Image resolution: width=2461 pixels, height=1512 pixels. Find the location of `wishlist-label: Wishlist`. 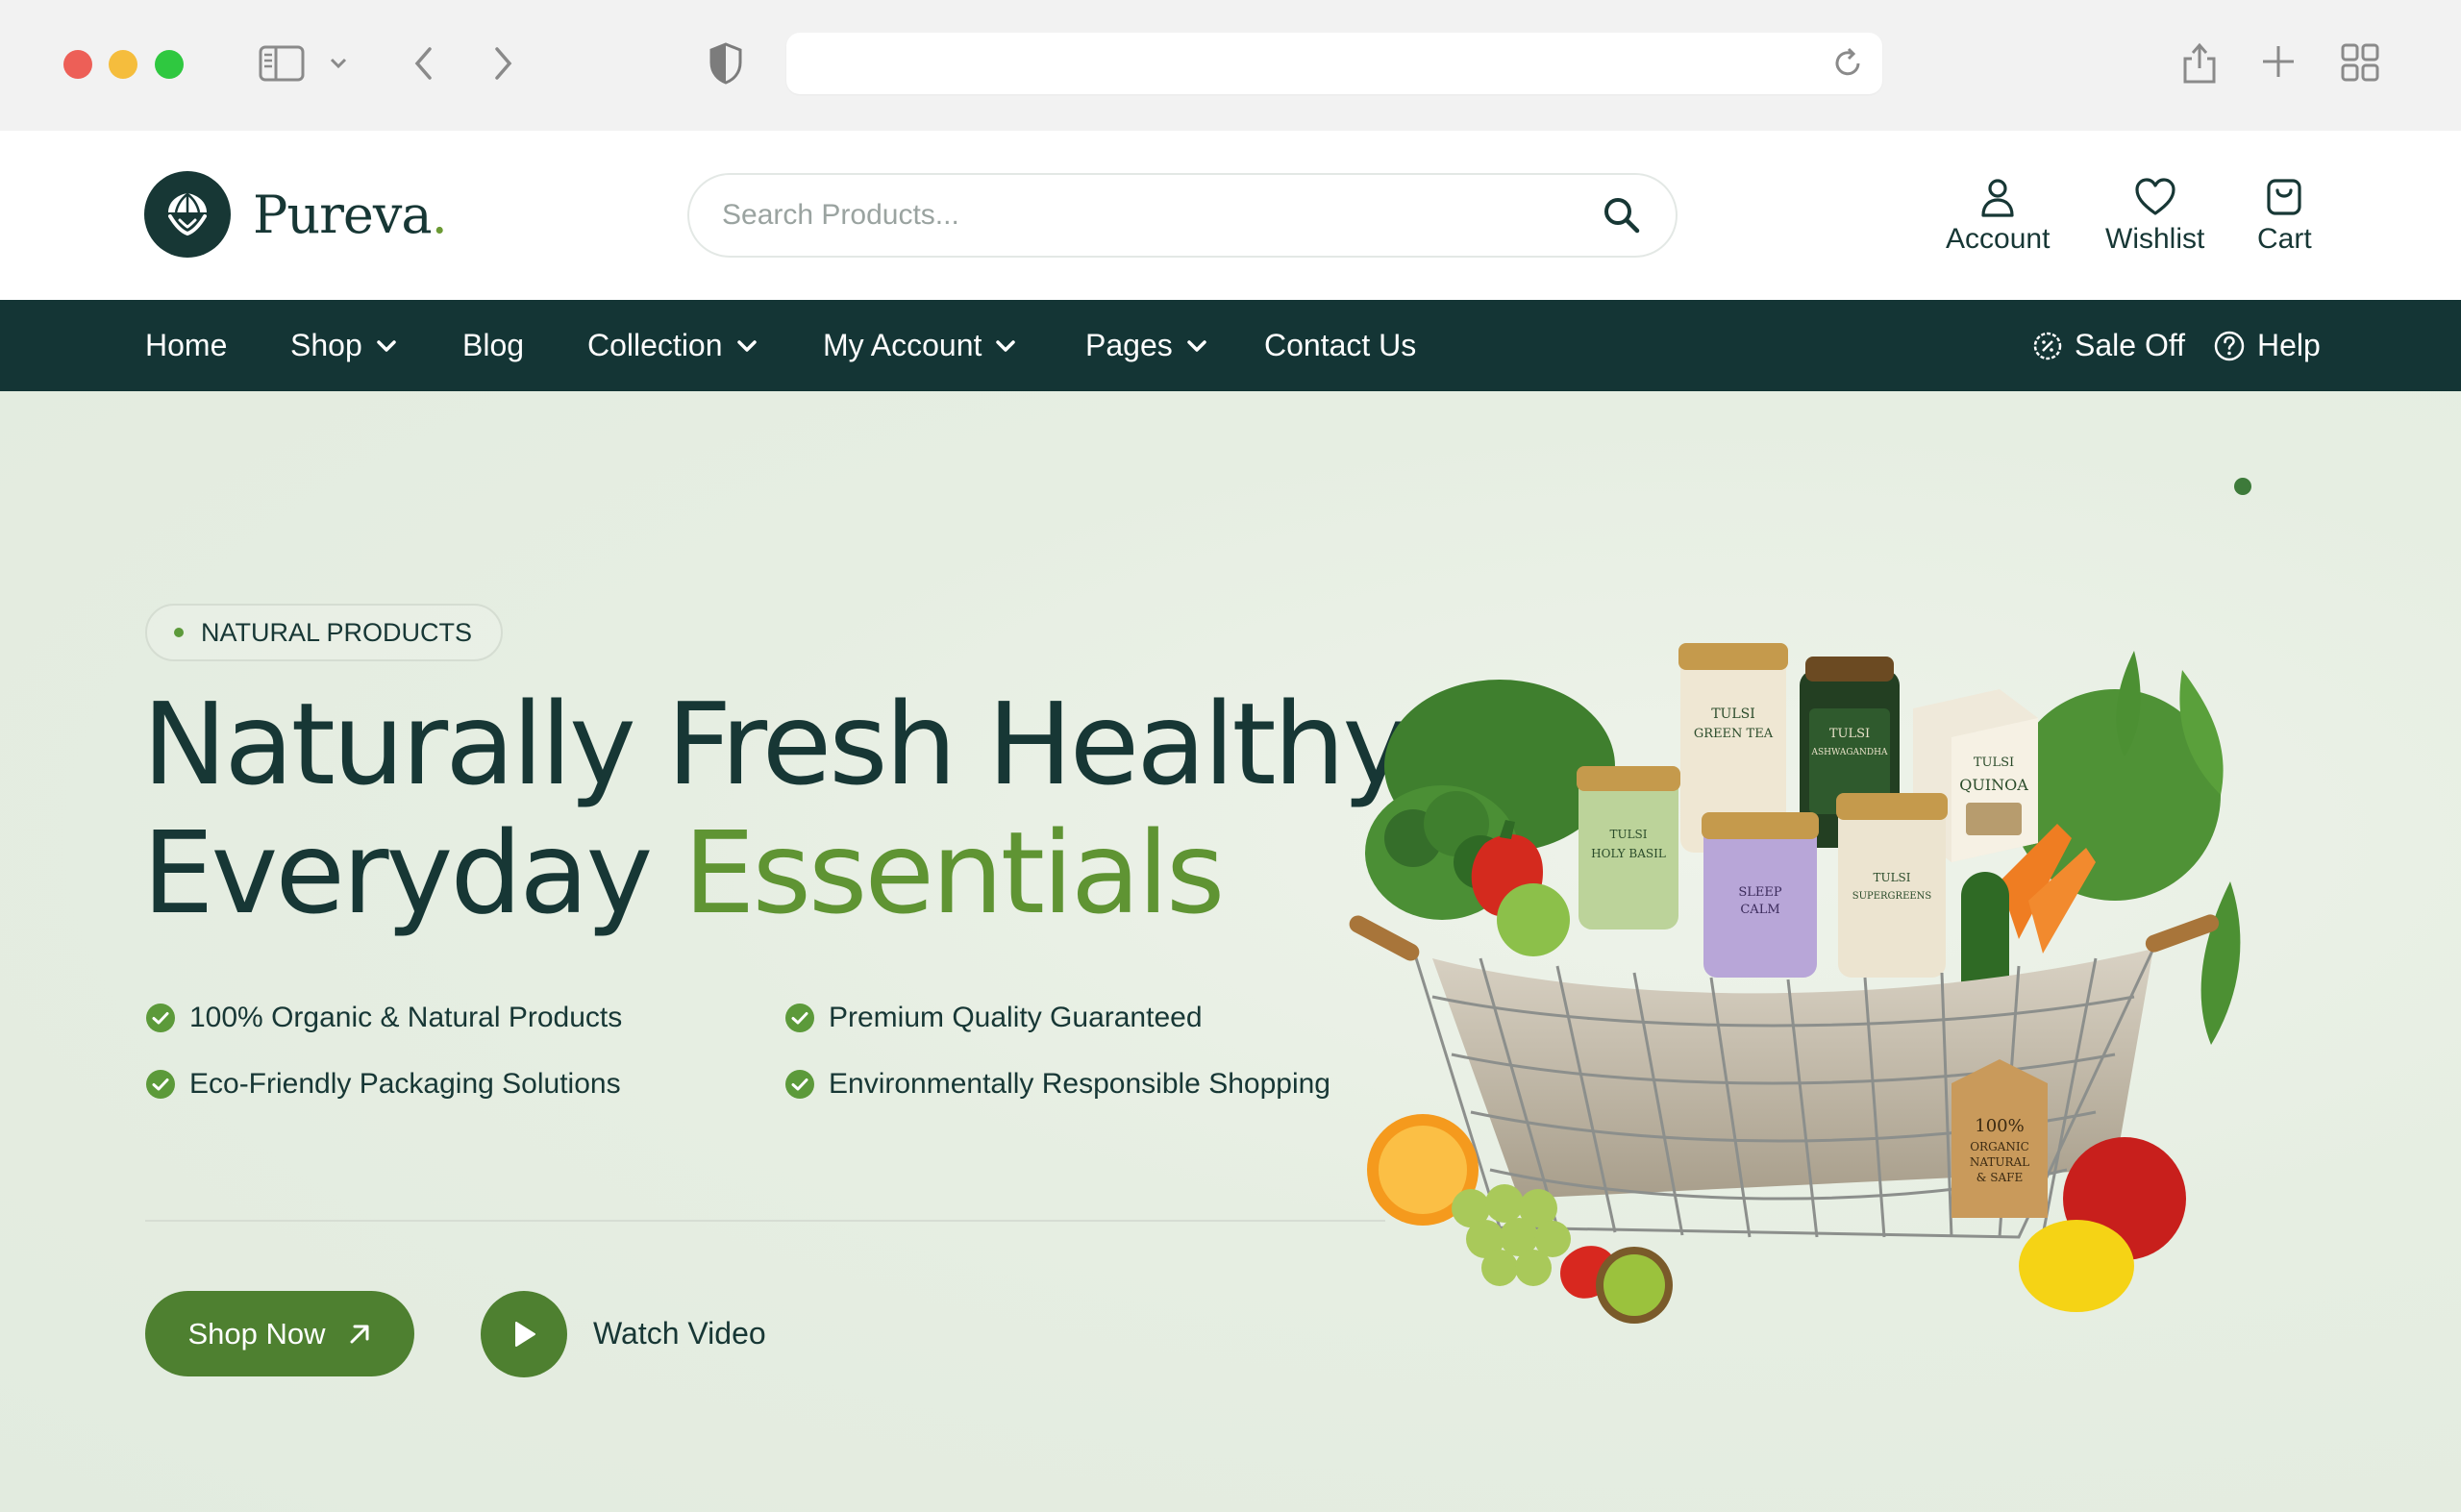

wishlist-label: Wishlist is located at coordinates (2155, 239).